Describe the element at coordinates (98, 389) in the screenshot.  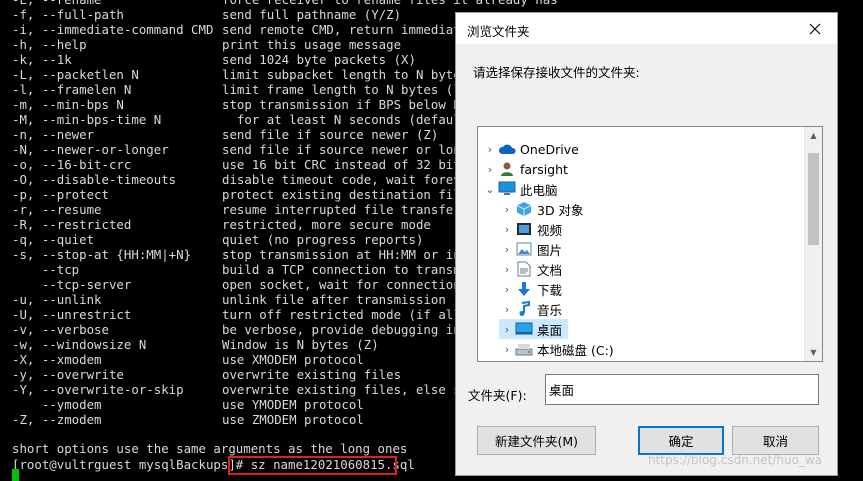
I see `option-flag: -Y, --overwrite-or-skip` at that location.